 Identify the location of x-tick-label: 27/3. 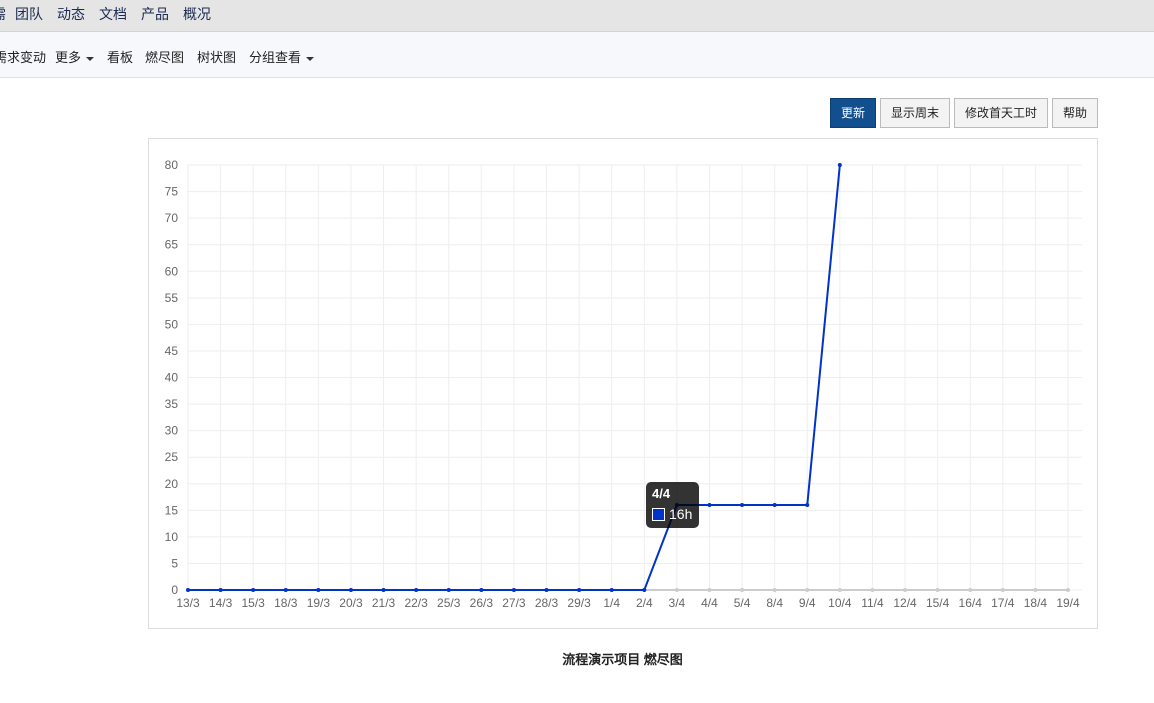
(514, 603).